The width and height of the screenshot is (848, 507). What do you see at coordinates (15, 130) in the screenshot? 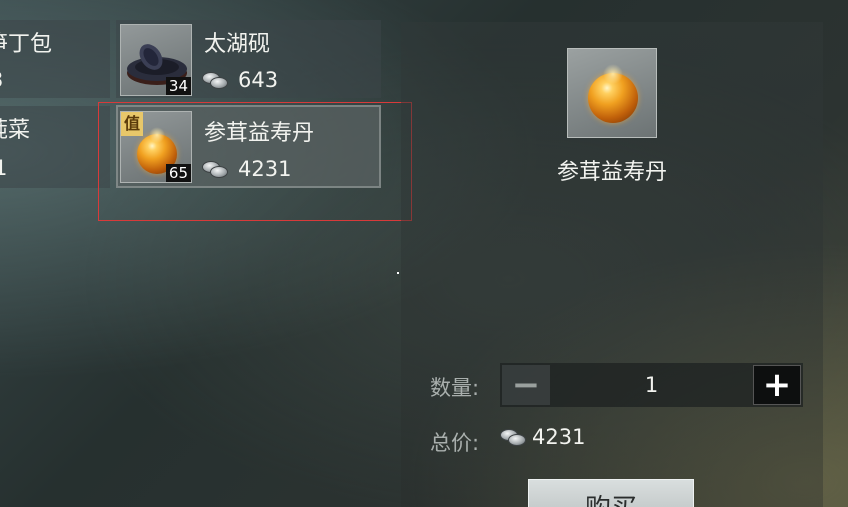
I see `item-name: 莼菜` at bounding box center [15, 130].